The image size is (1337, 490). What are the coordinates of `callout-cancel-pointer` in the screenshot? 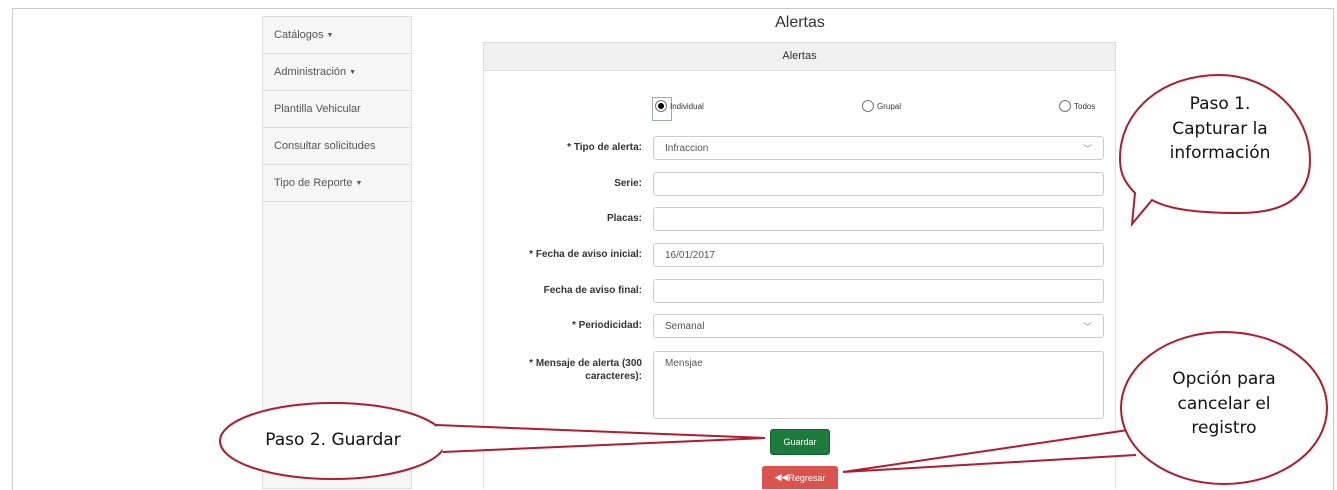 It's located at (989, 451).